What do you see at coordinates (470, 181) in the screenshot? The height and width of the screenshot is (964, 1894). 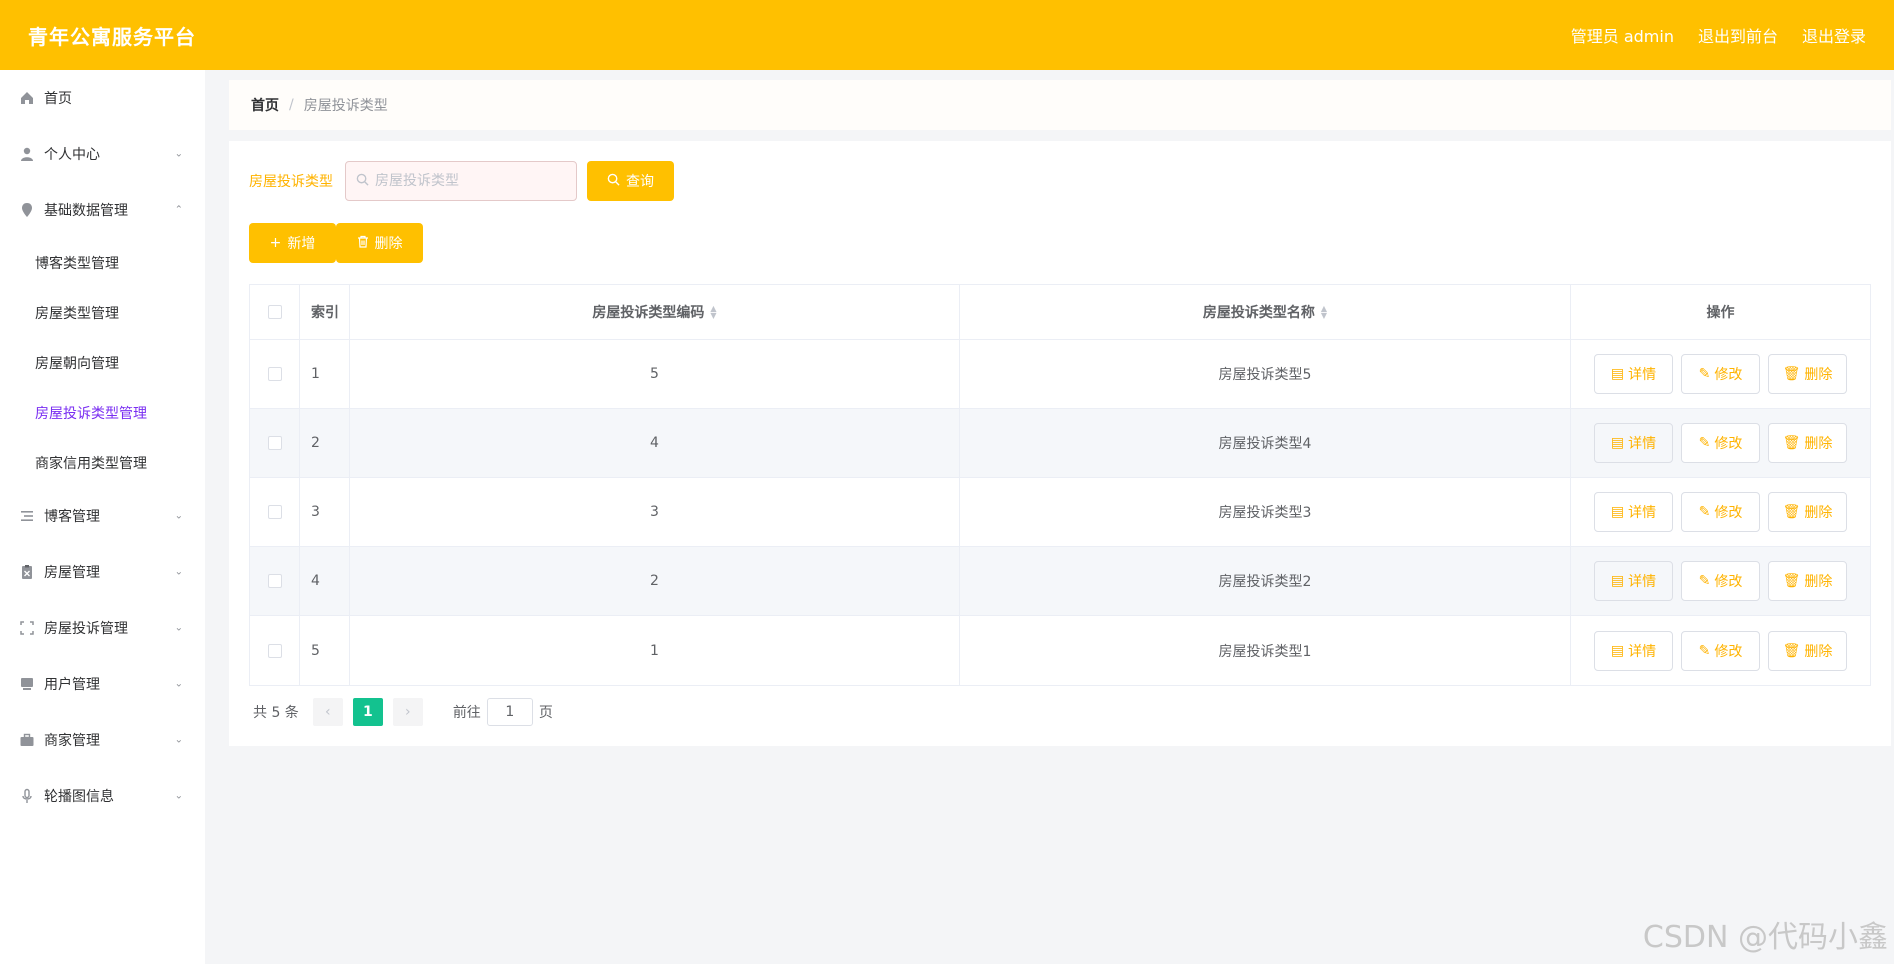 I see `search-input` at bounding box center [470, 181].